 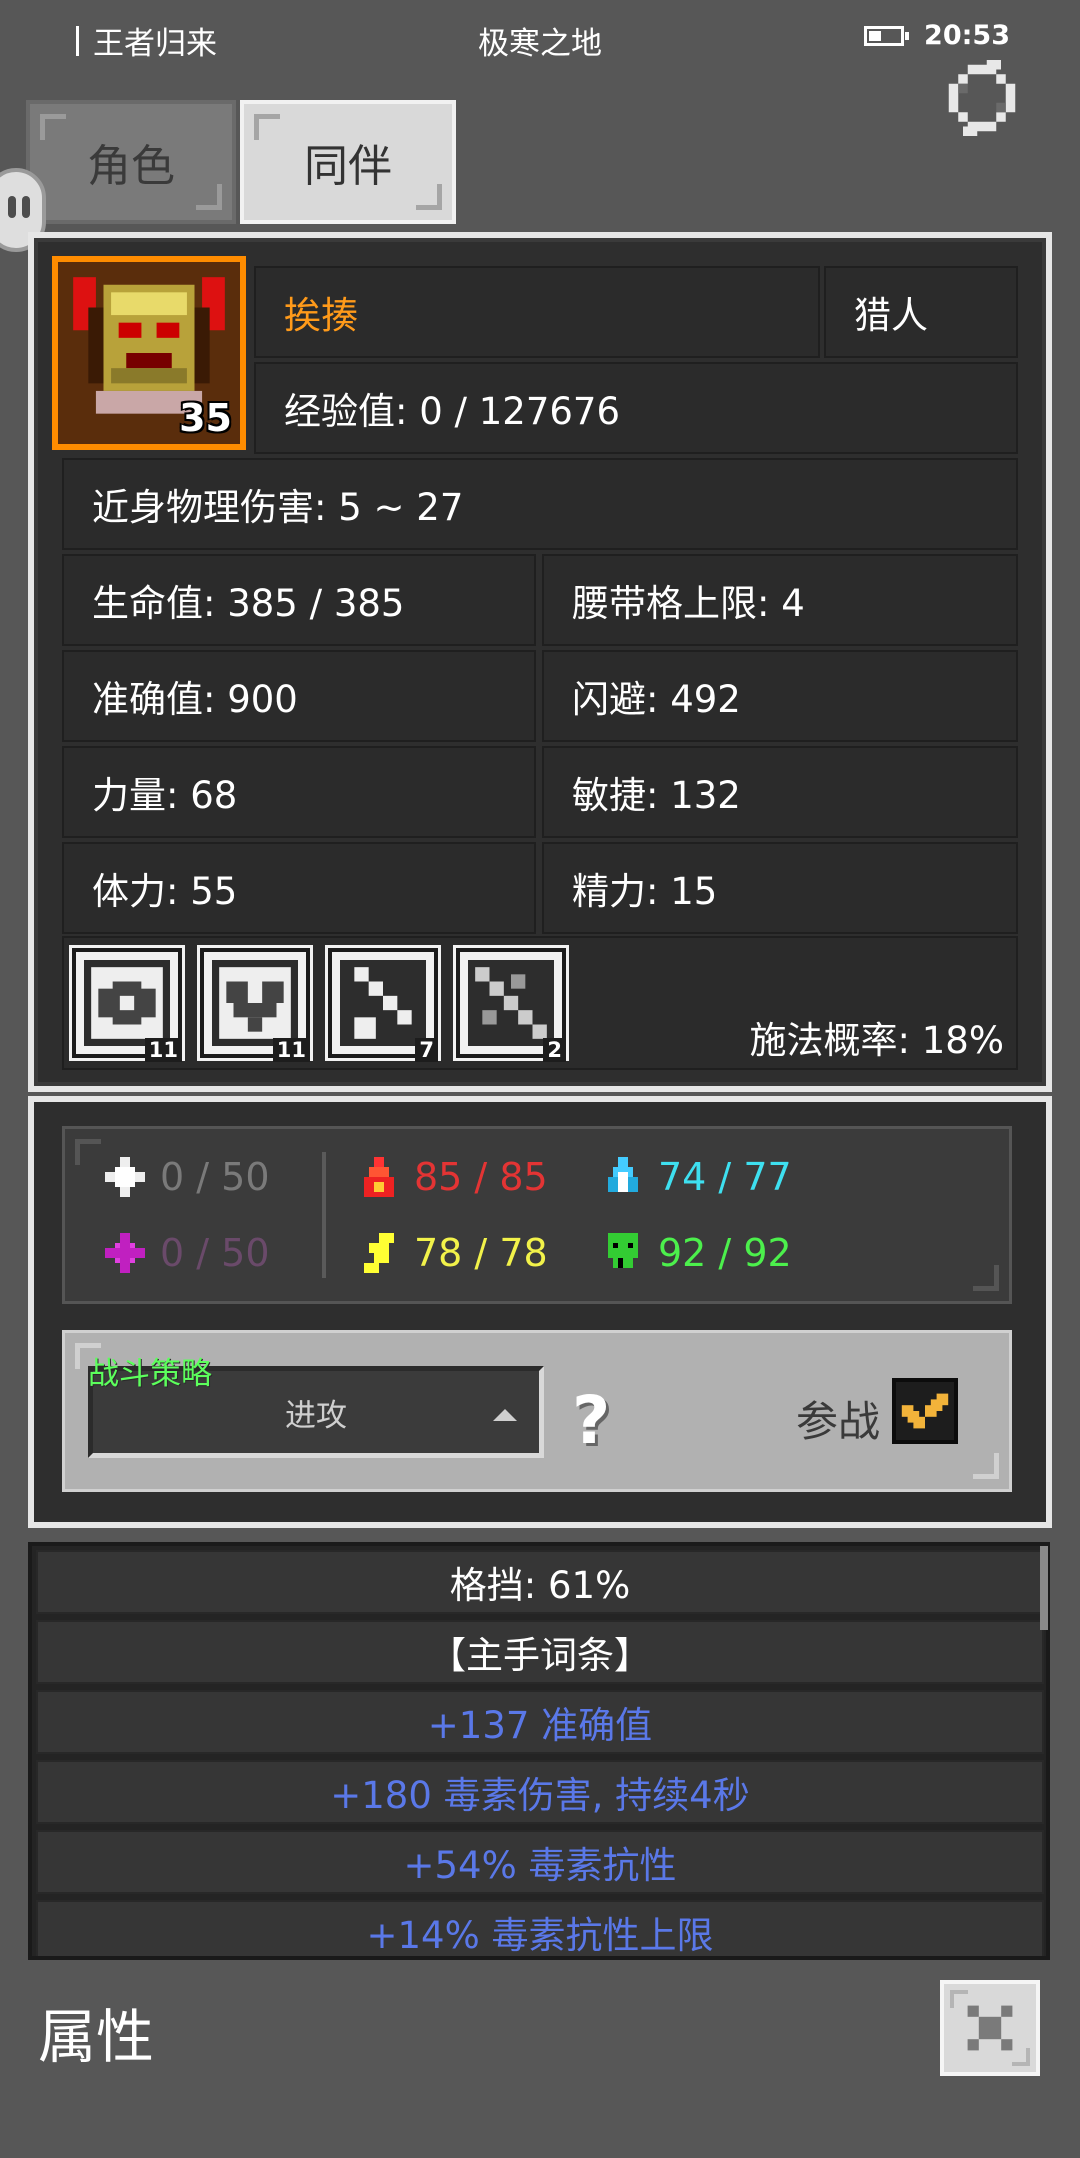 What do you see at coordinates (540, 1862) in the screenshot?
I see `list-item: +54% 毒素抗性` at bounding box center [540, 1862].